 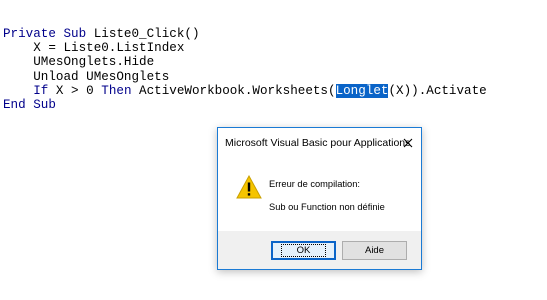 I want to click on warning-icon, so click(x=249, y=187).